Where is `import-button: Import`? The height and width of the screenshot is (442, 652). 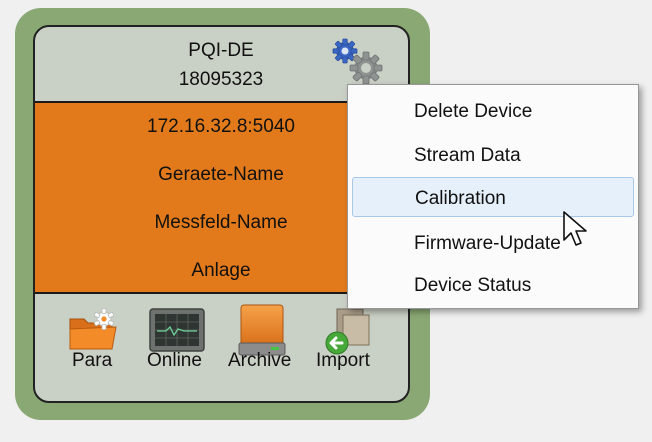 import-button: Import is located at coordinates (343, 361).